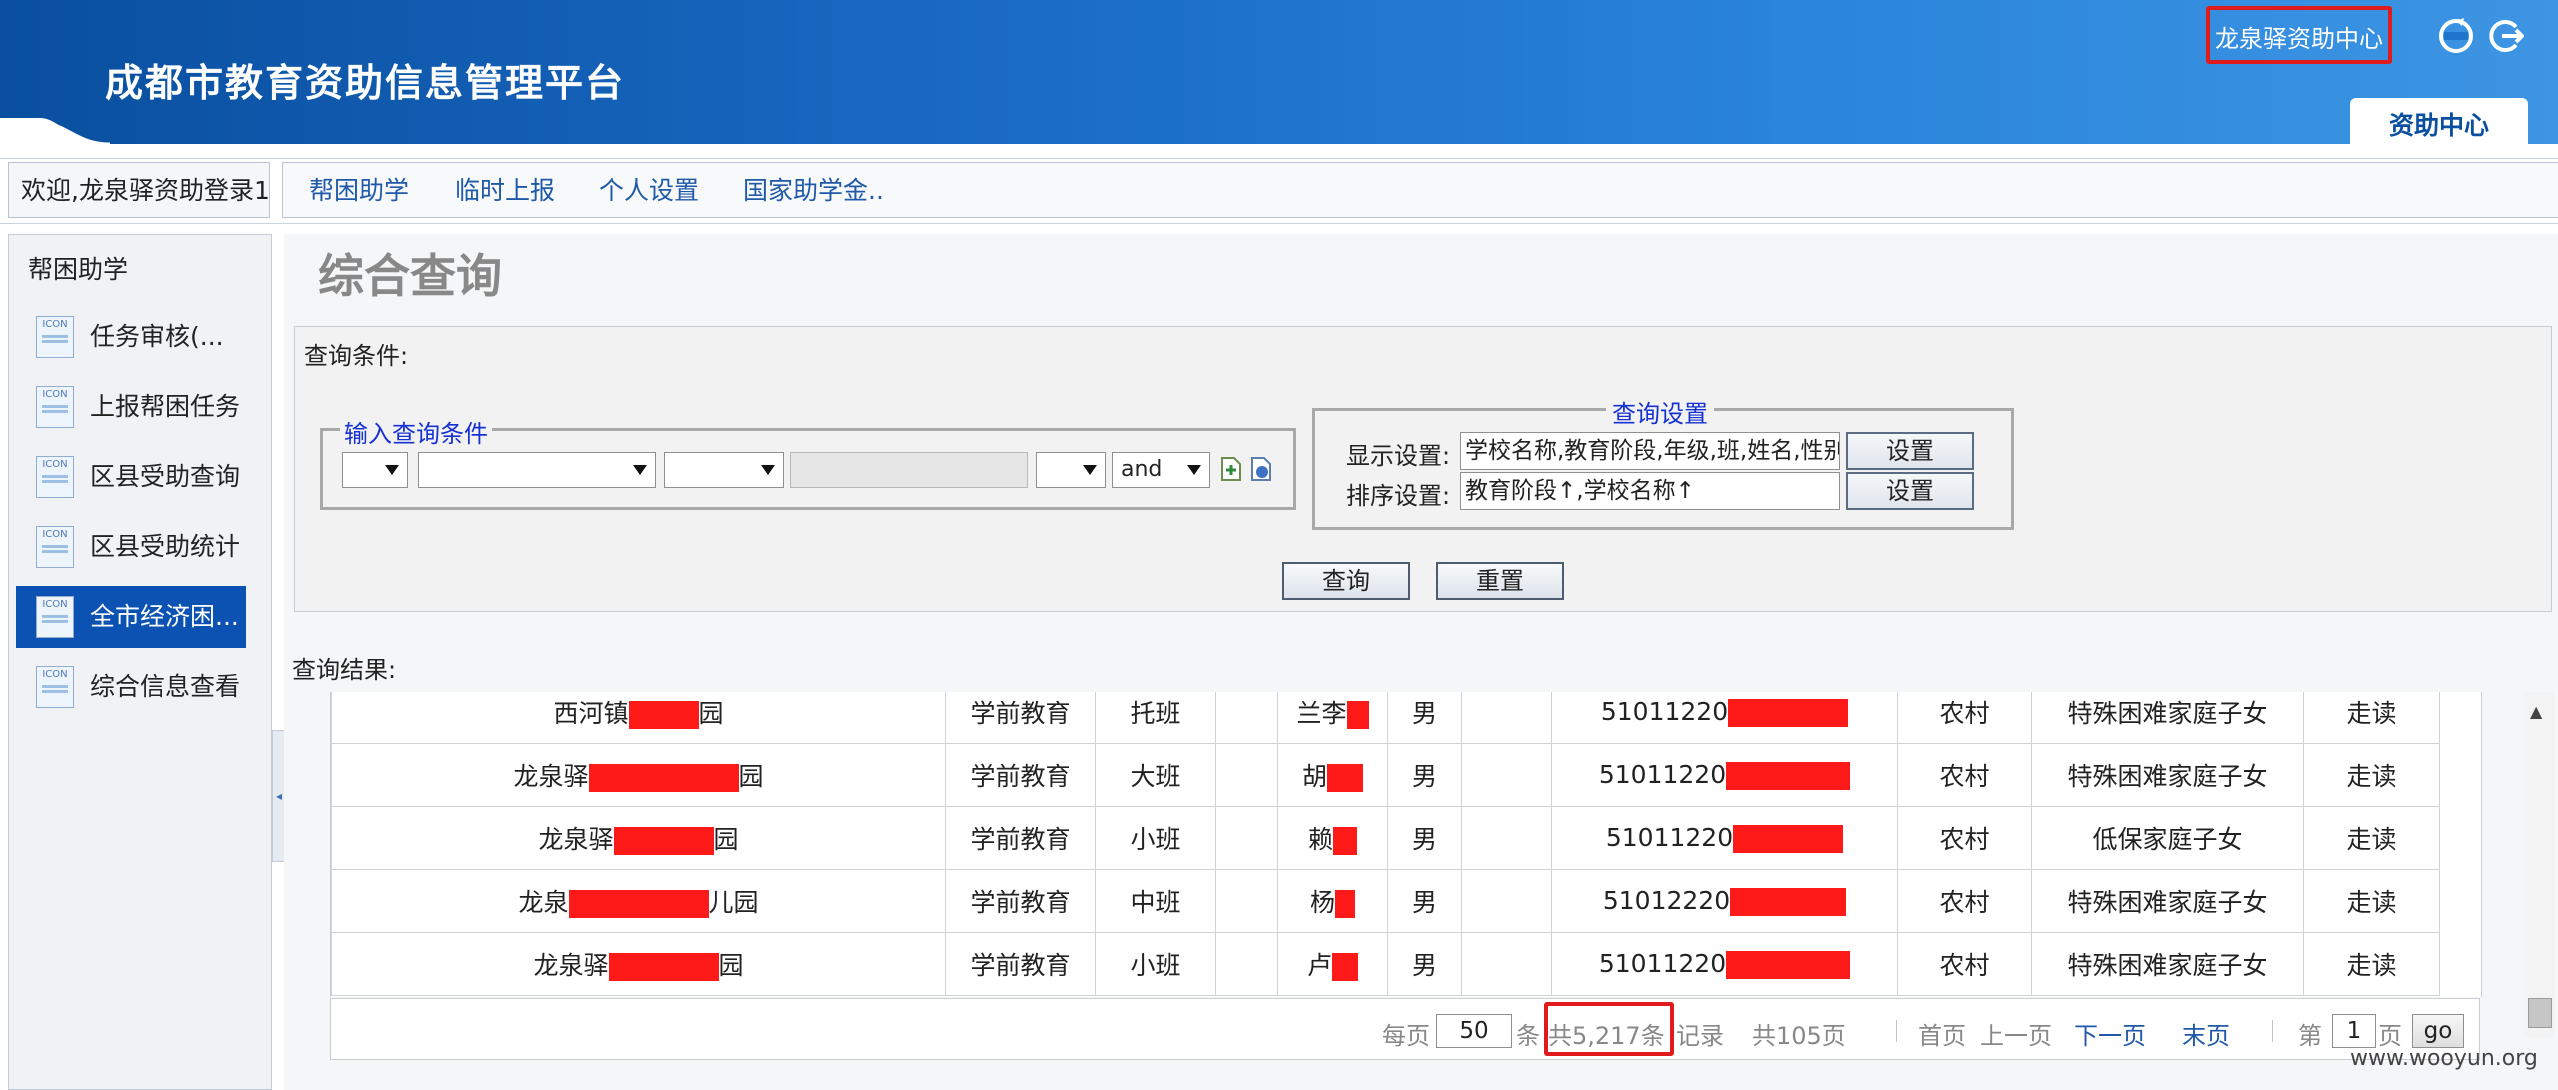 This screenshot has height=1090, width=2558. Describe the element at coordinates (537, 470) in the screenshot. I see `field-select` at that location.